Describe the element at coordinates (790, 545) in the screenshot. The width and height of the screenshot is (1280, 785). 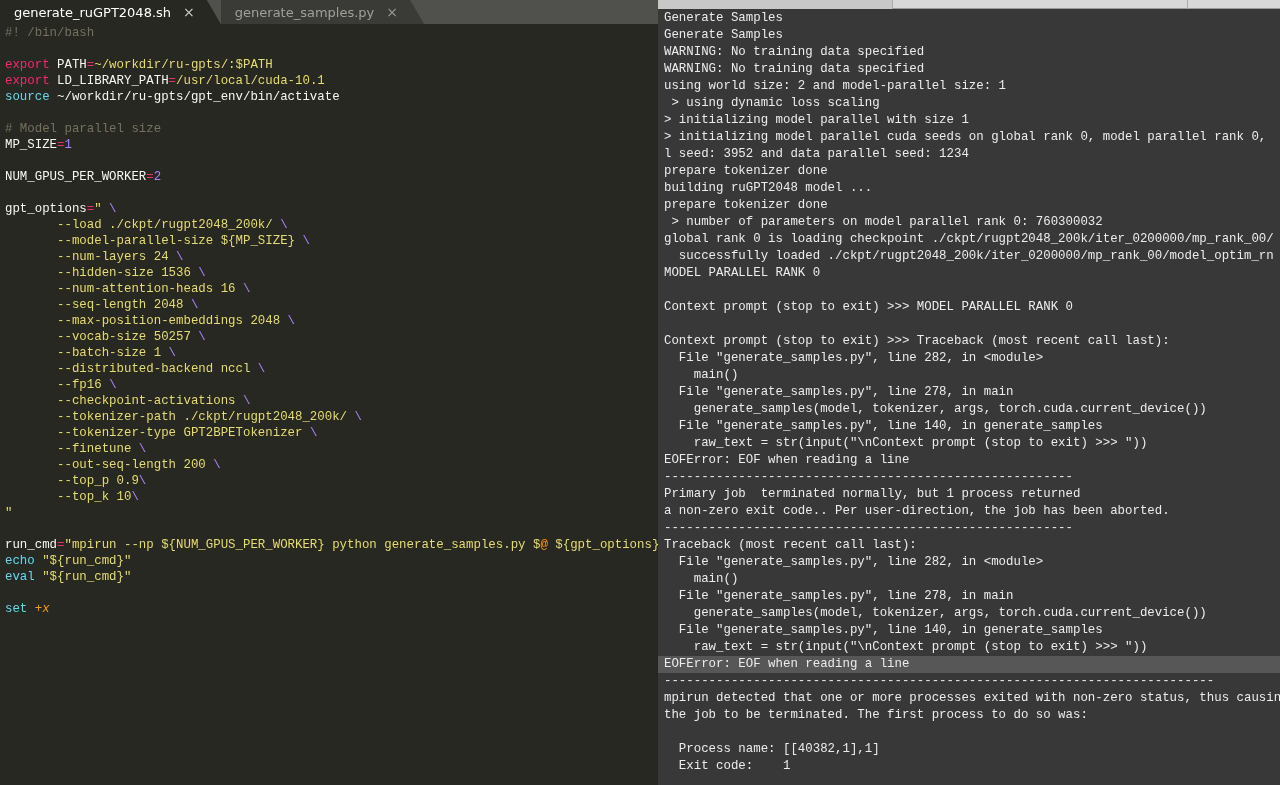
I see `terminal-line: Traceback (most recent call last):` at that location.